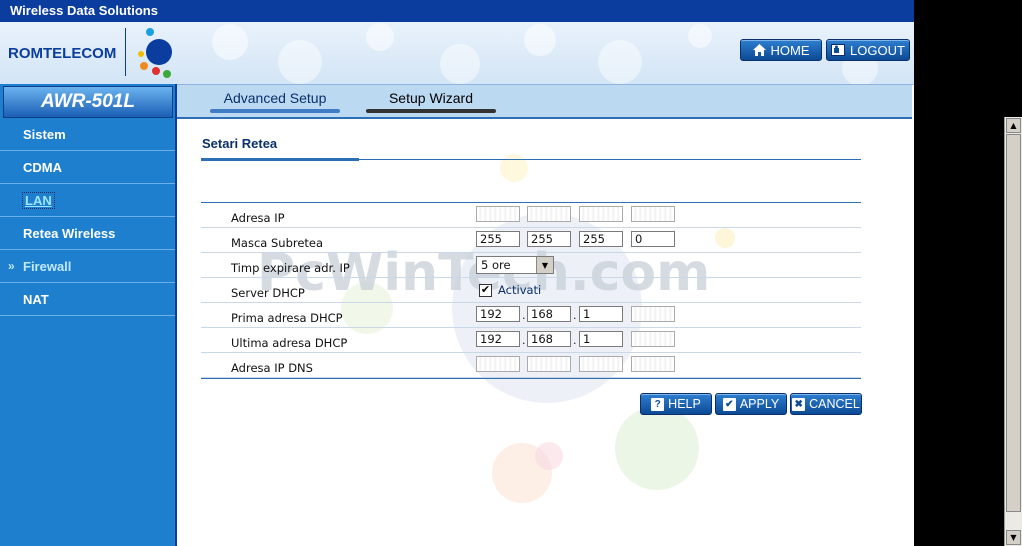 This screenshot has width=1022, height=546. What do you see at coordinates (87, 167) in the screenshot?
I see `sidebar-item-cdma: CDMA` at bounding box center [87, 167].